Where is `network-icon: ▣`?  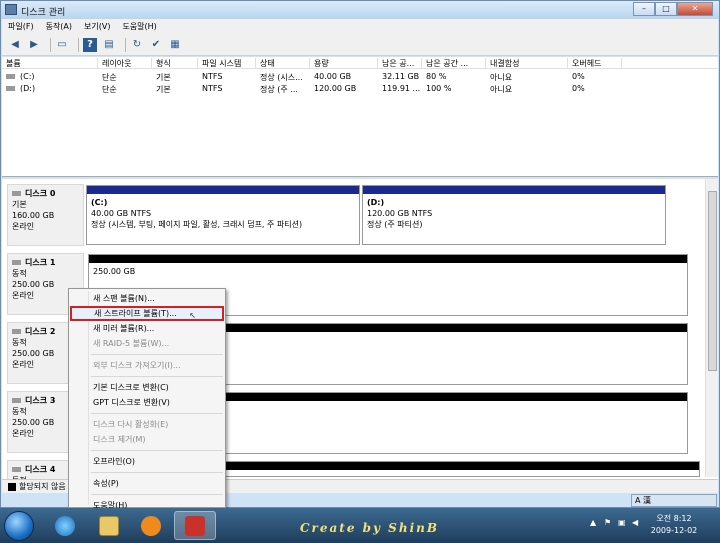 network-icon: ▣ is located at coordinates (623, 523).